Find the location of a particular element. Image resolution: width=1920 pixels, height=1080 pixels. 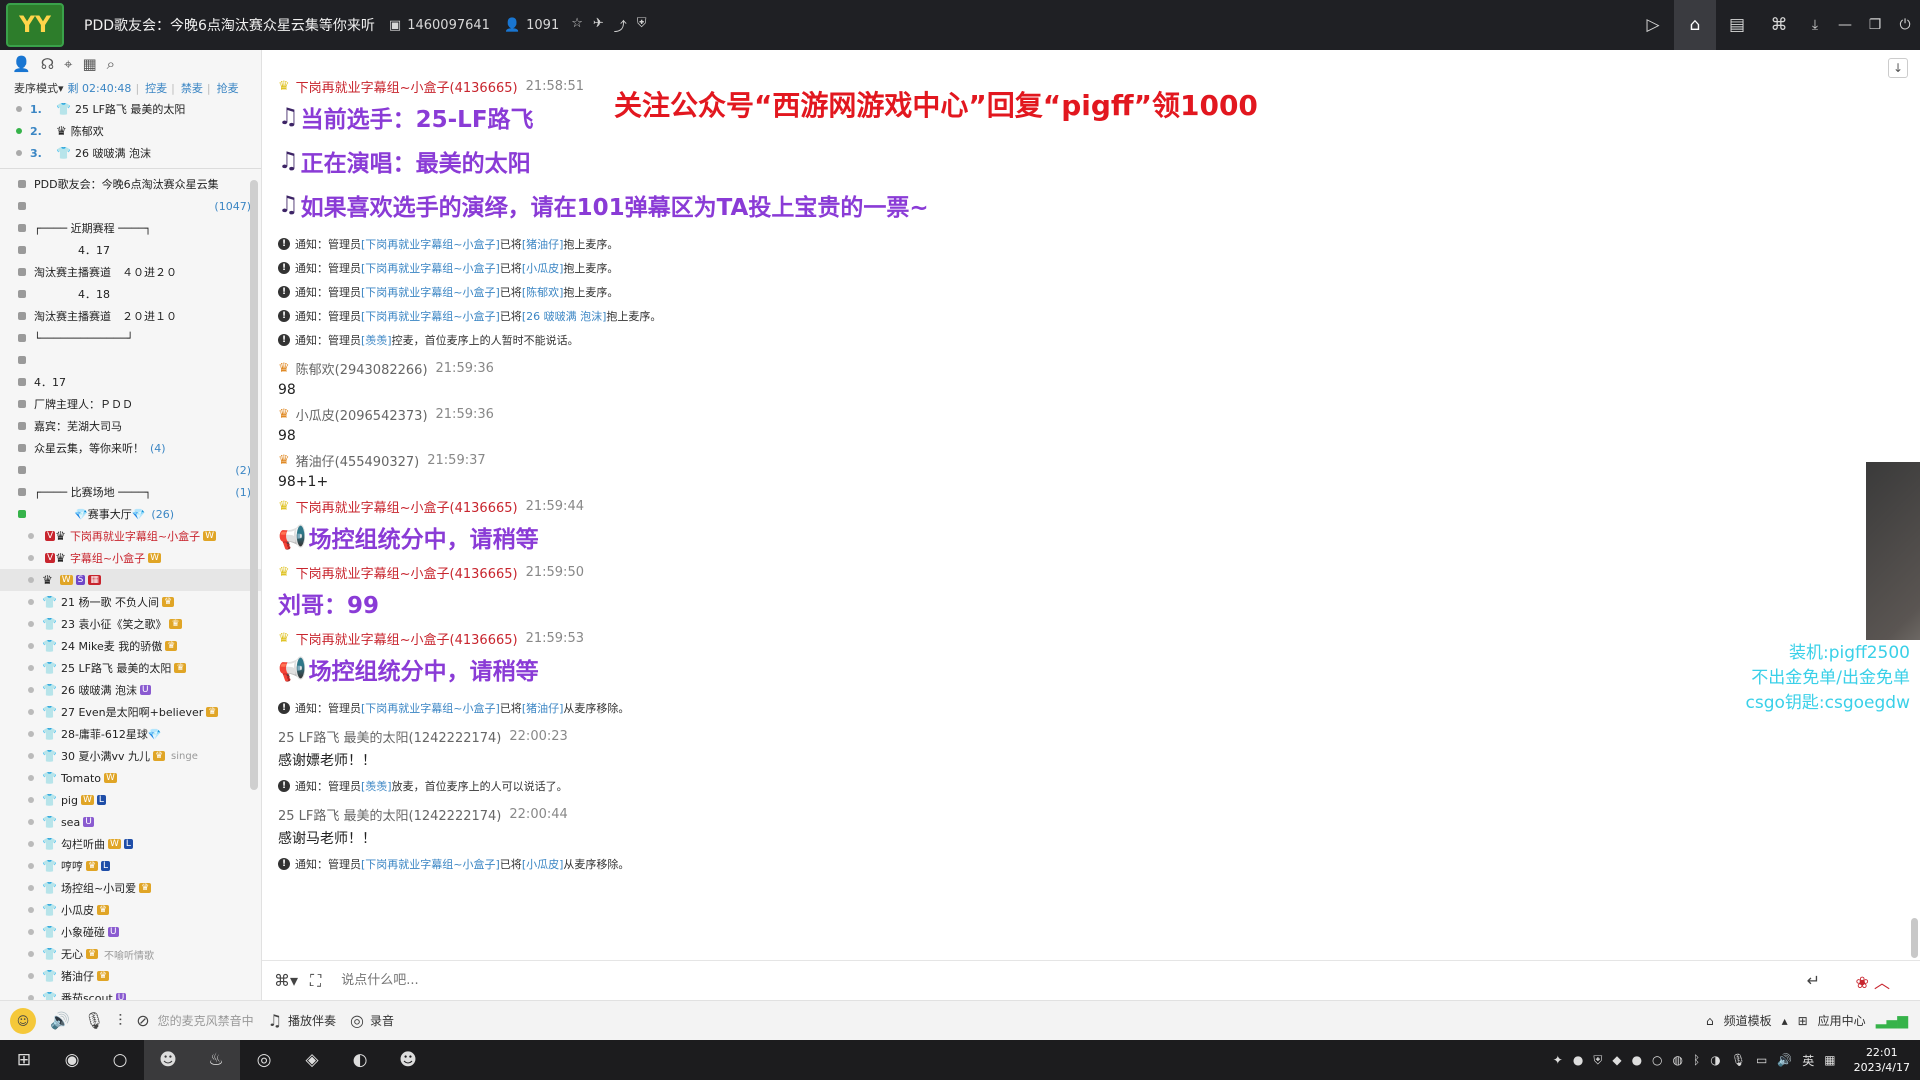

member-item: 👕 27 Even是太阳啊+believer ♛ is located at coordinates (130, 712).